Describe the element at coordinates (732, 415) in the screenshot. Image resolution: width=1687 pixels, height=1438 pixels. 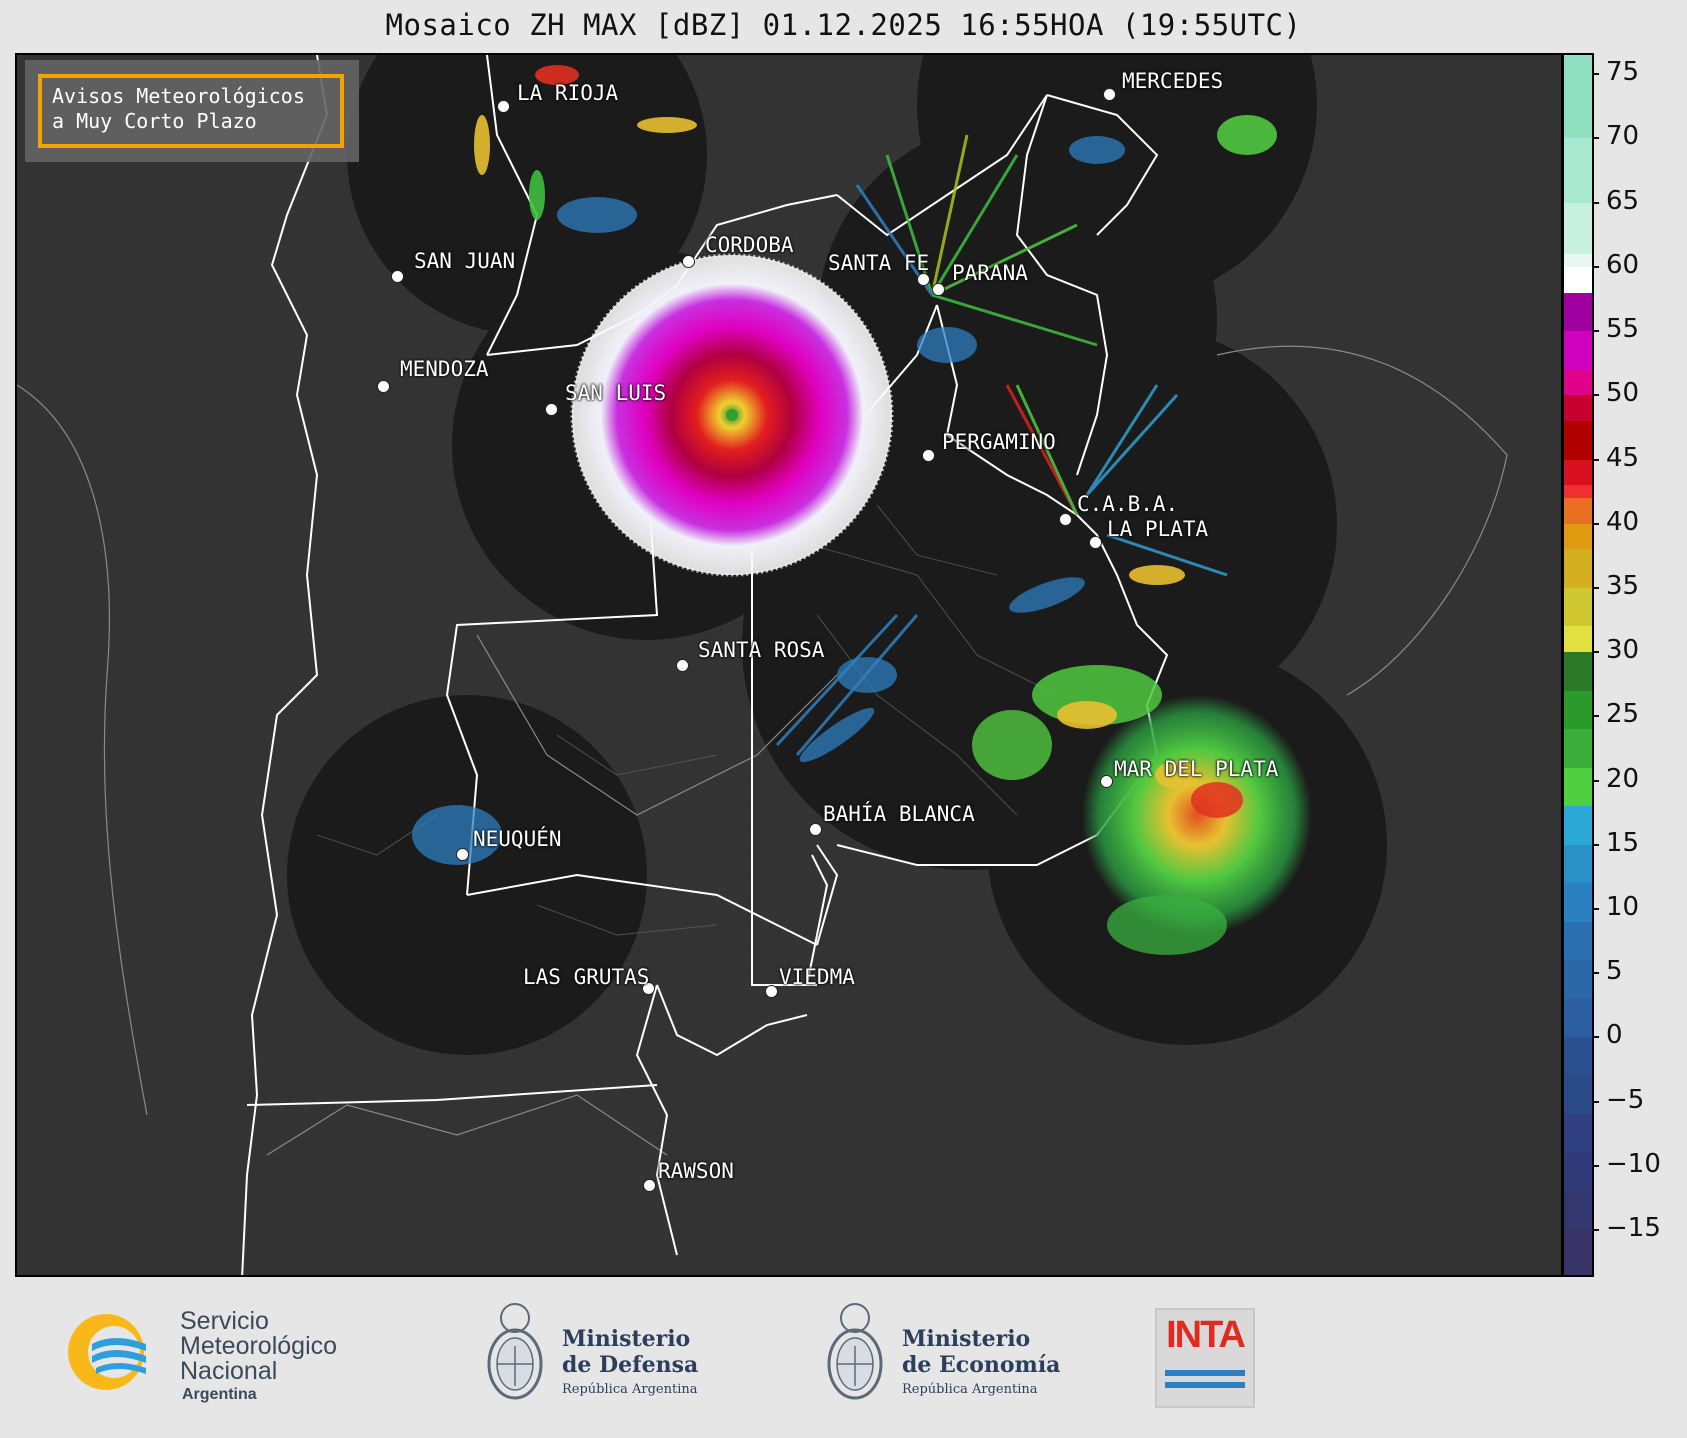
I see `radar-echo-san-luis-ring` at that location.